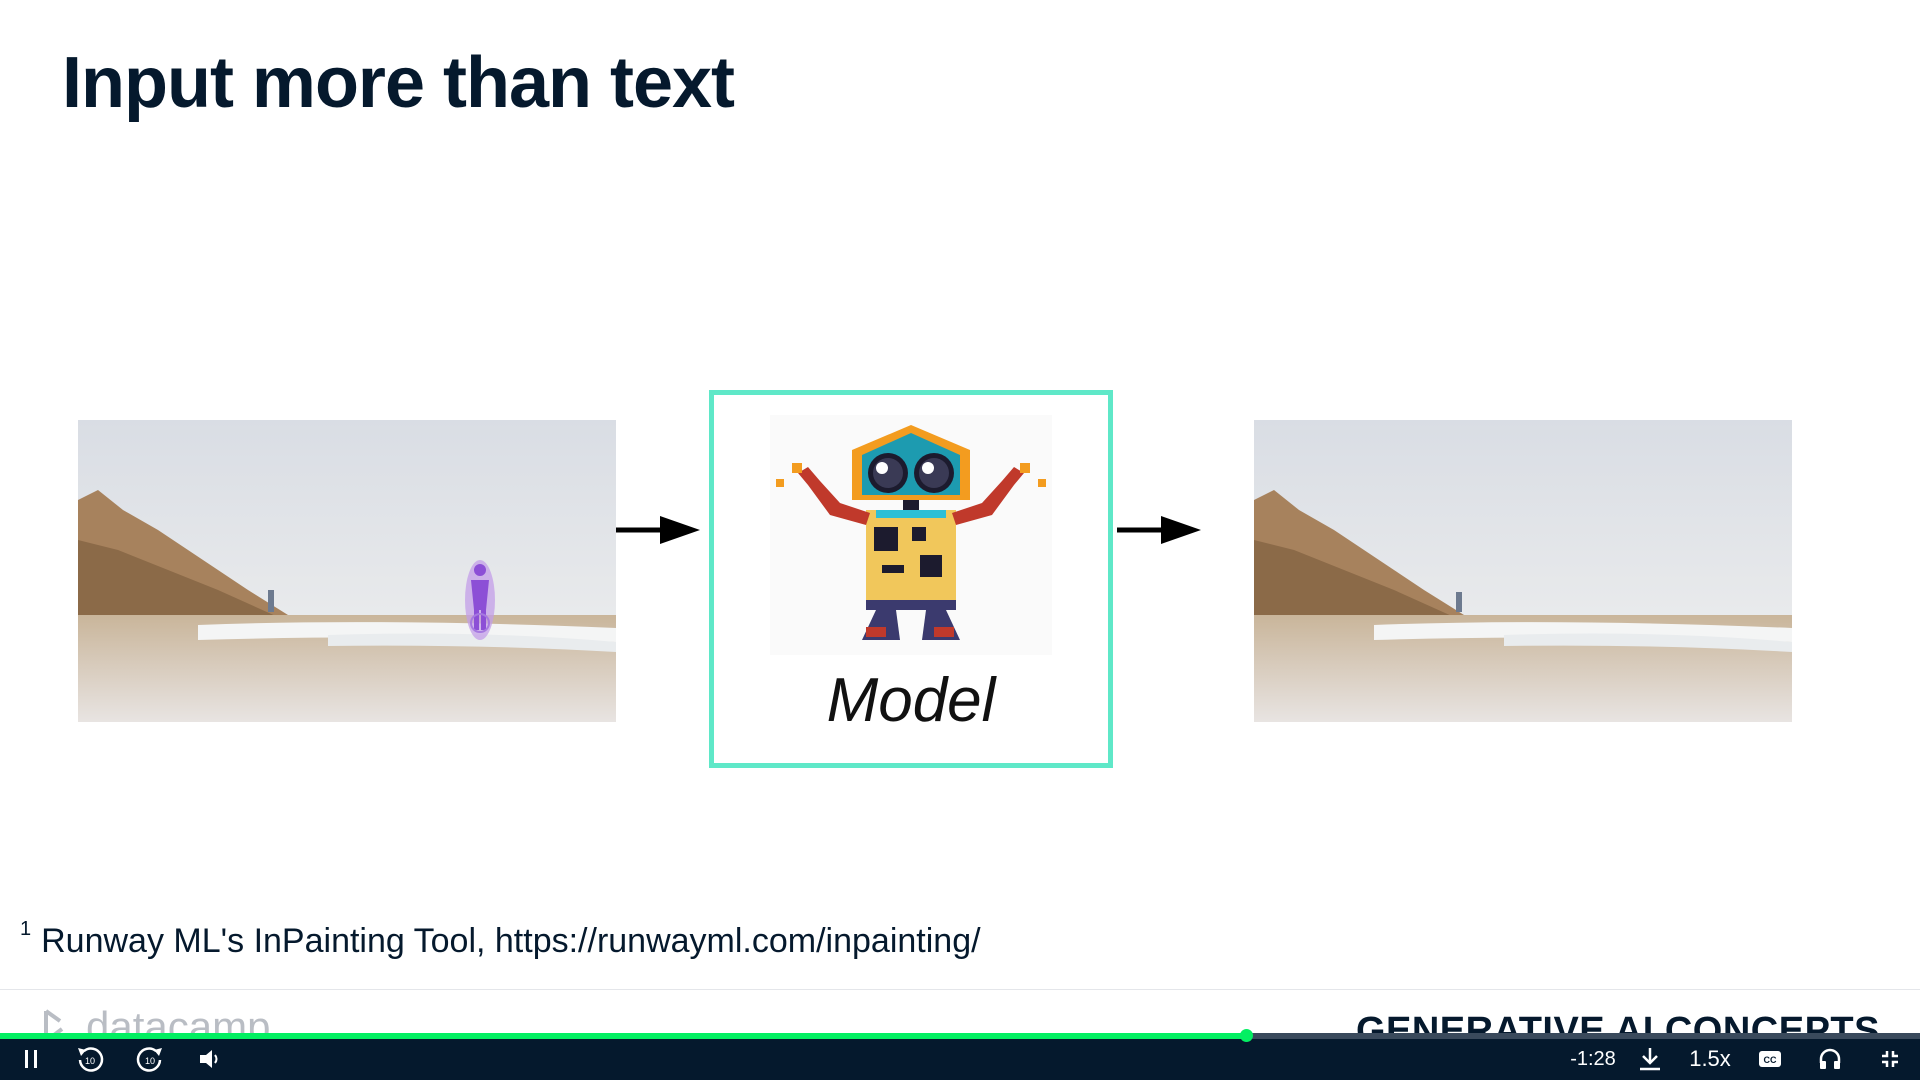  I want to click on rewind-10-button: 10, so click(90, 1059).